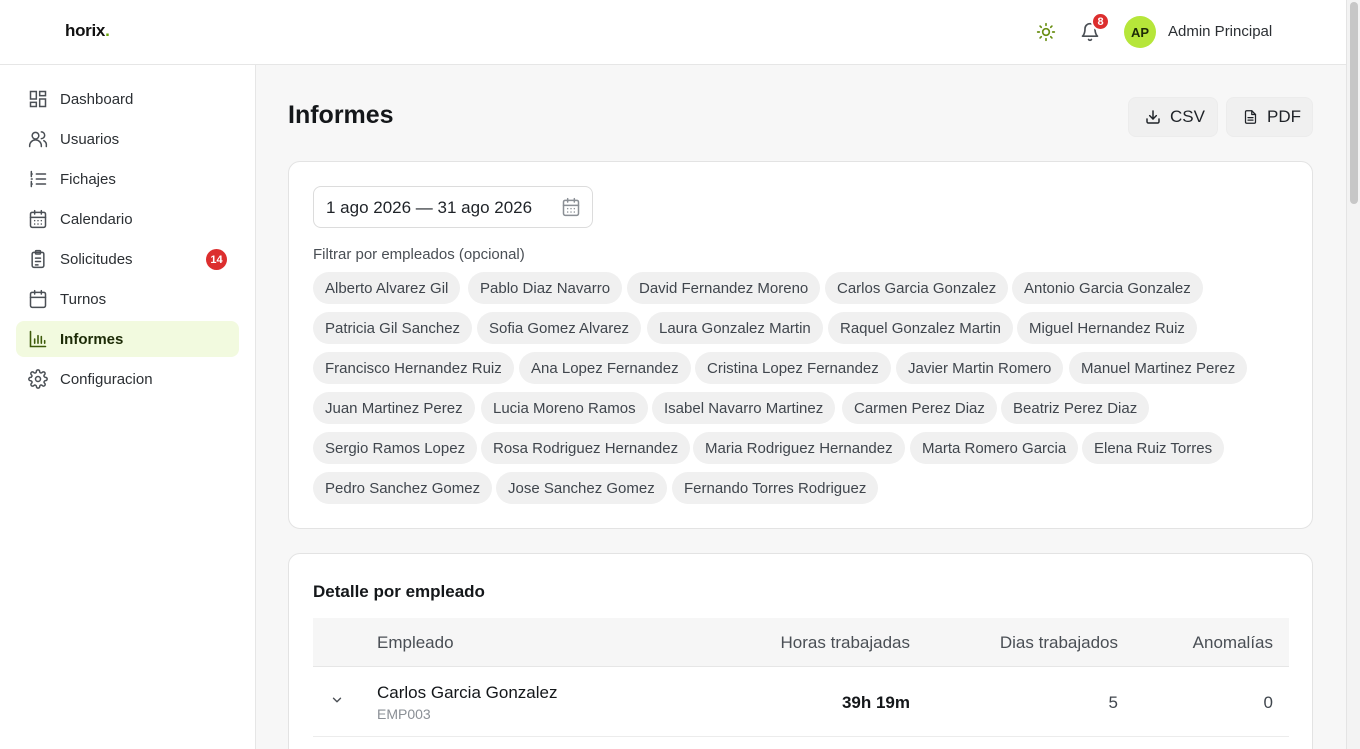 This screenshot has width=1360, height=749. I want to click on user-name: Admin Principal, so click(1220, 31).